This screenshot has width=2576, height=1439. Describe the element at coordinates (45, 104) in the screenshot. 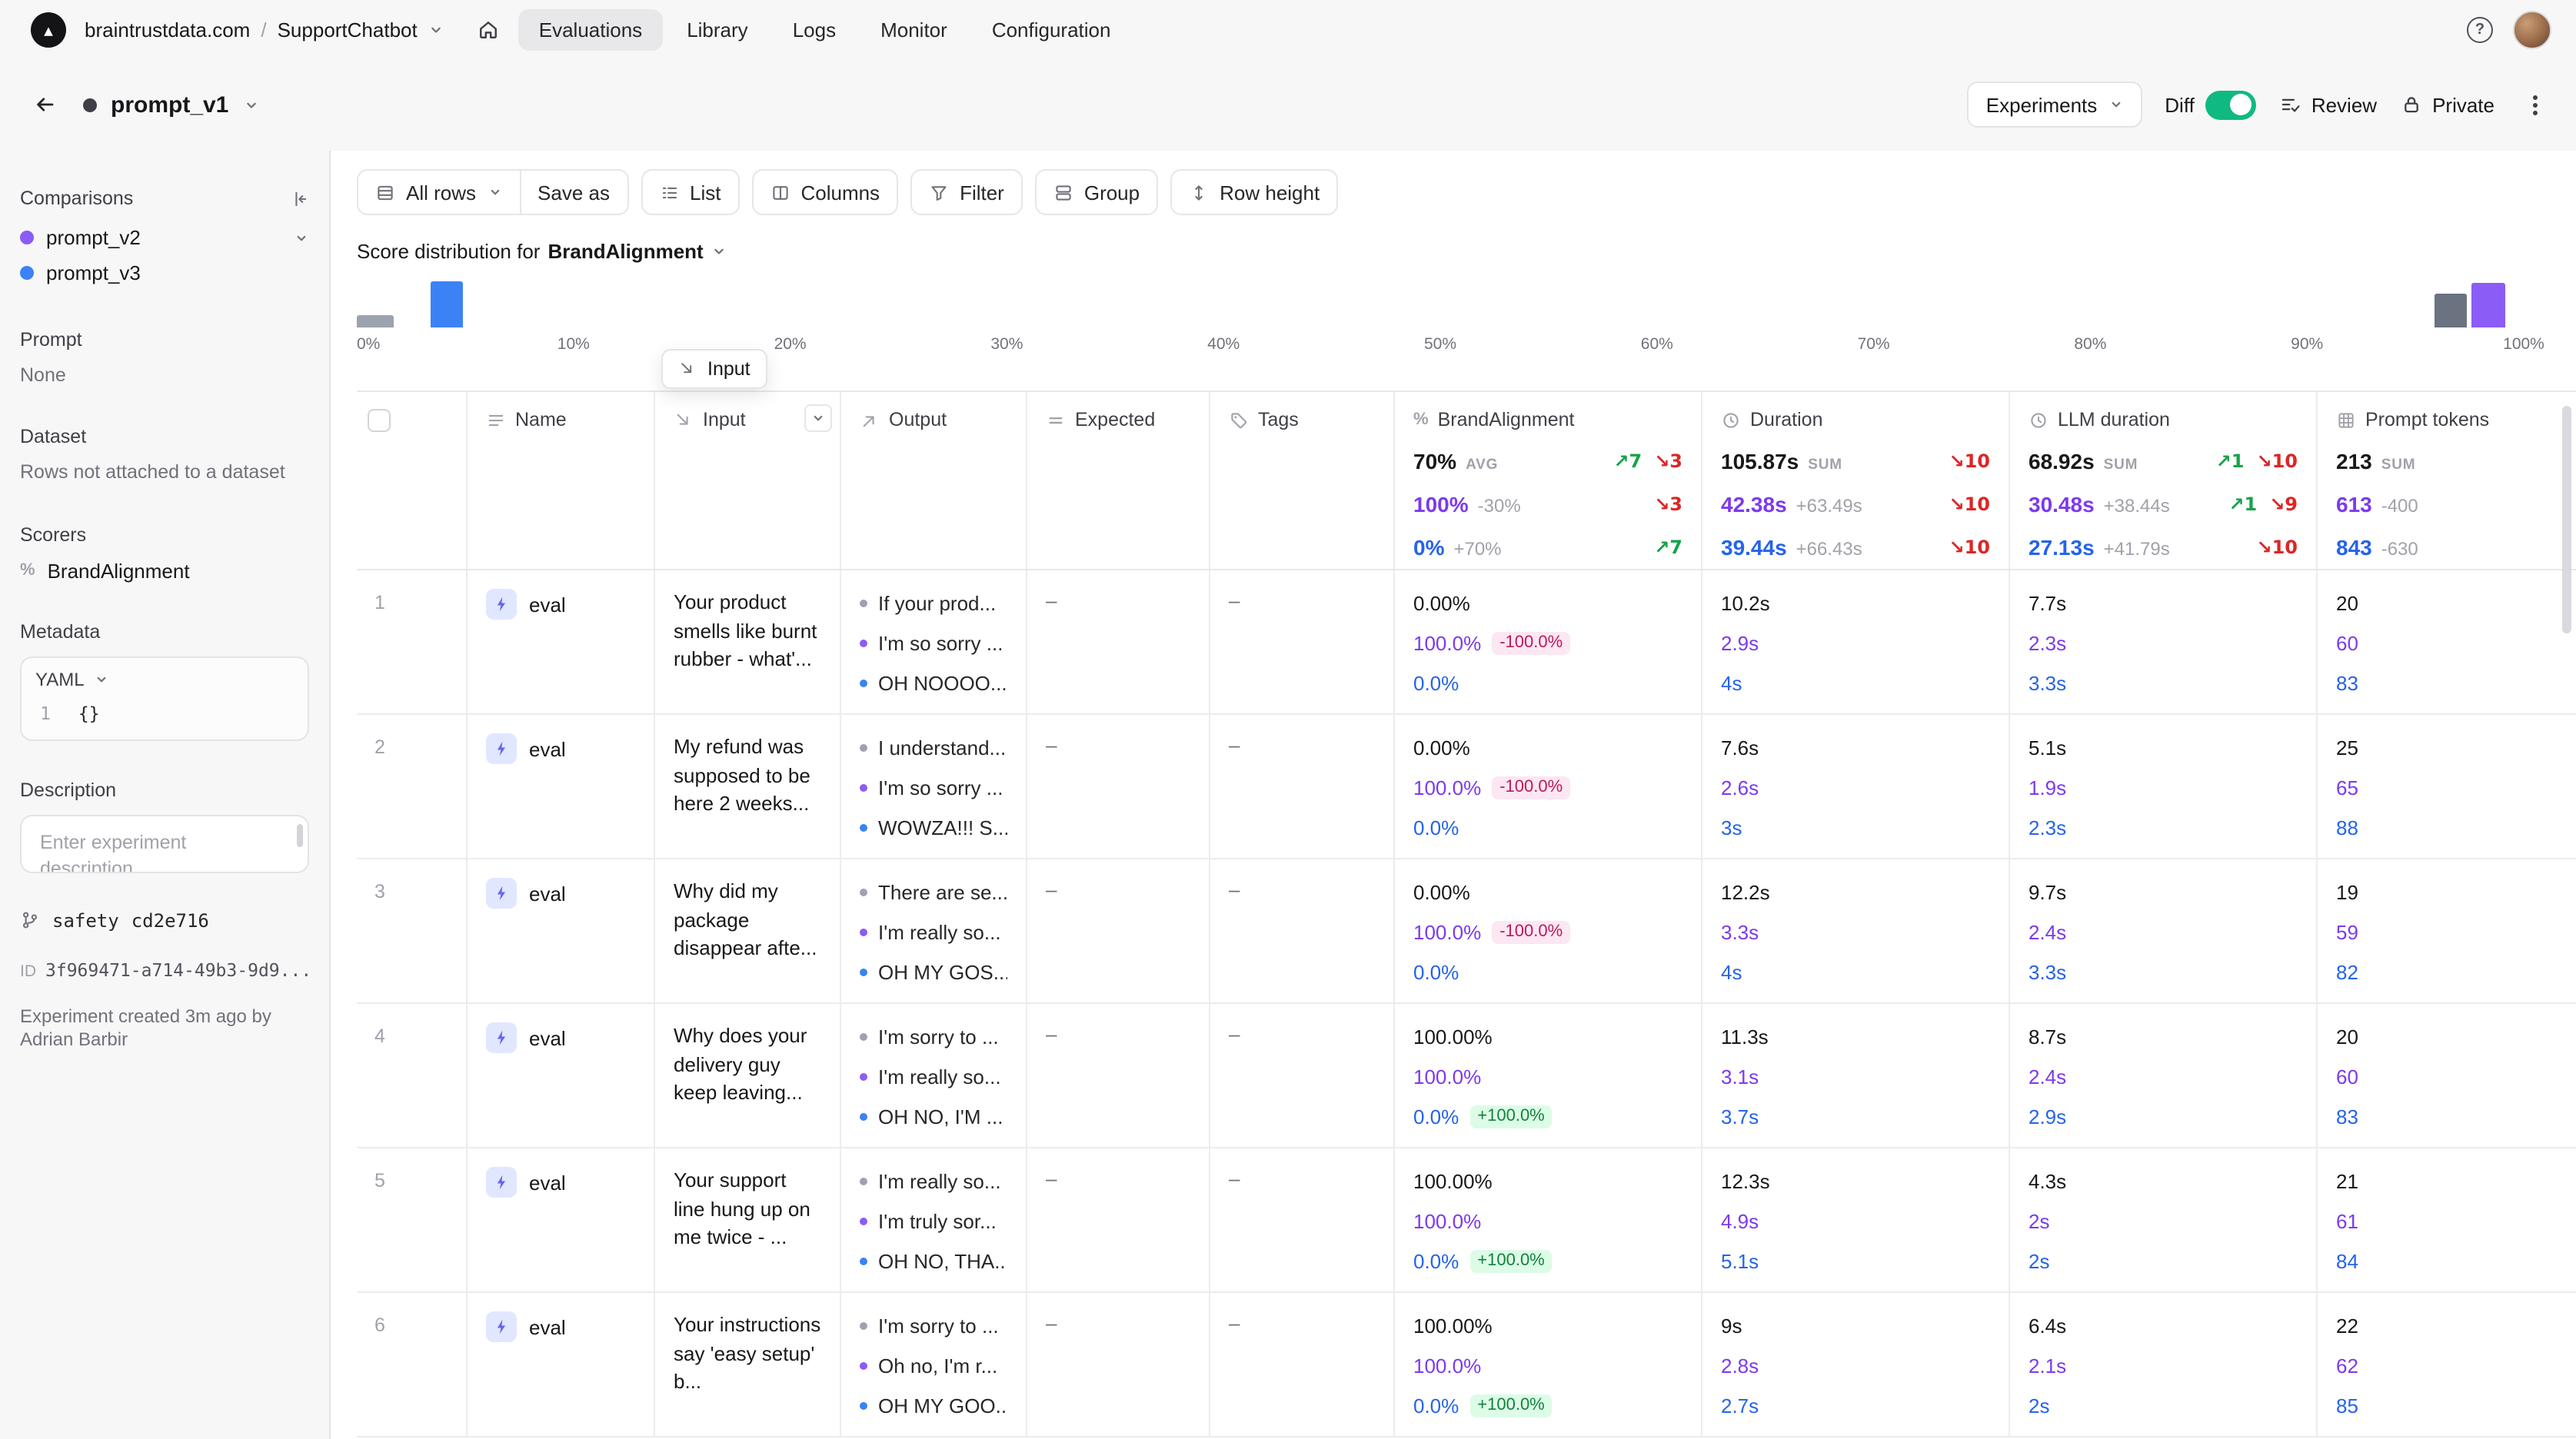

I see `back-button` at that location.